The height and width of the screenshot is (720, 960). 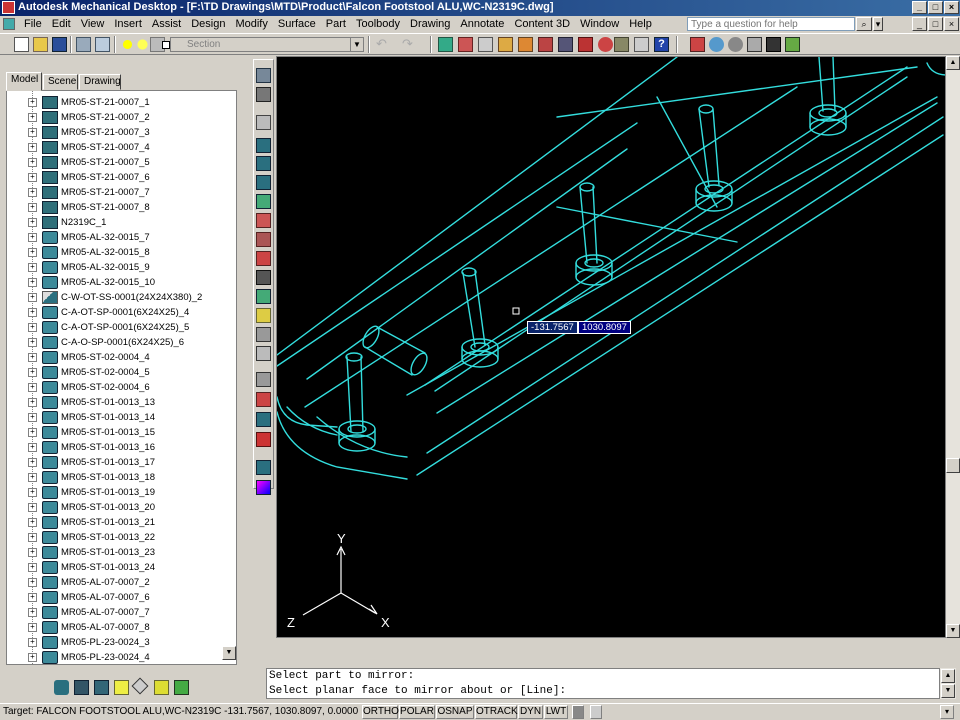 I want to click on viewport-horizontal-scrollbar, so click(x=611, y=645).